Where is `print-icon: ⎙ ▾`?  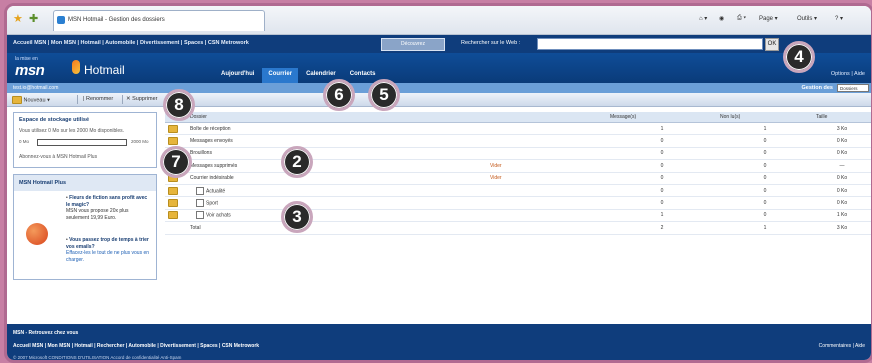
print-icon: ⎙ ▾ is located at coordinates (741, 18).